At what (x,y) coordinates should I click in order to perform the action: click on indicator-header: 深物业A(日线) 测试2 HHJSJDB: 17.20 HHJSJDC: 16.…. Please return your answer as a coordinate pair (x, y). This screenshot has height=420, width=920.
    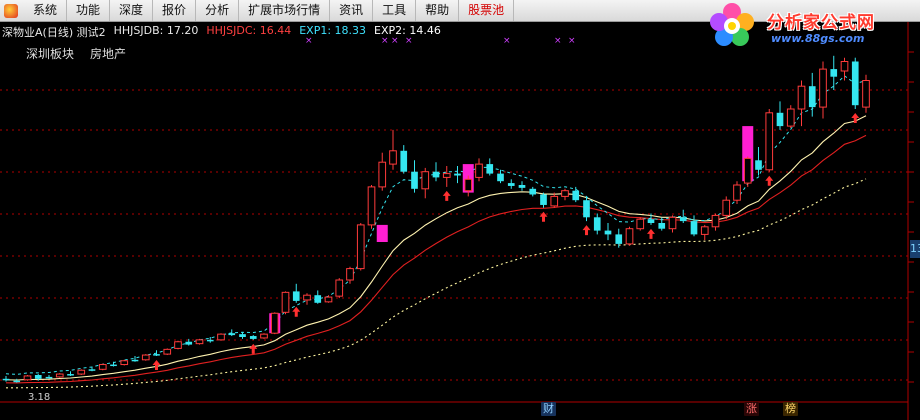
    Looking at the image, I should click on (221, 32).